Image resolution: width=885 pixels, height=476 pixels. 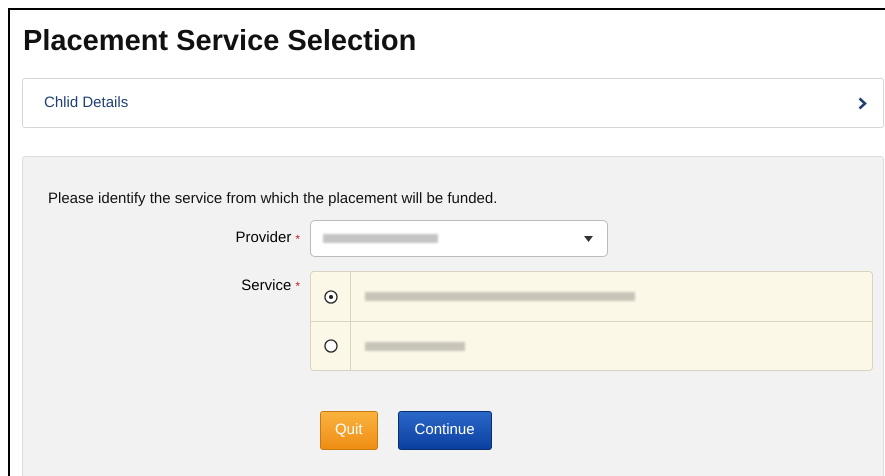 What do you see at coordinates (273, 199) in the screenshot?
I see `instruction-text: Please identify the service from which the placement will be funded.` at bounding box center [273, 199].